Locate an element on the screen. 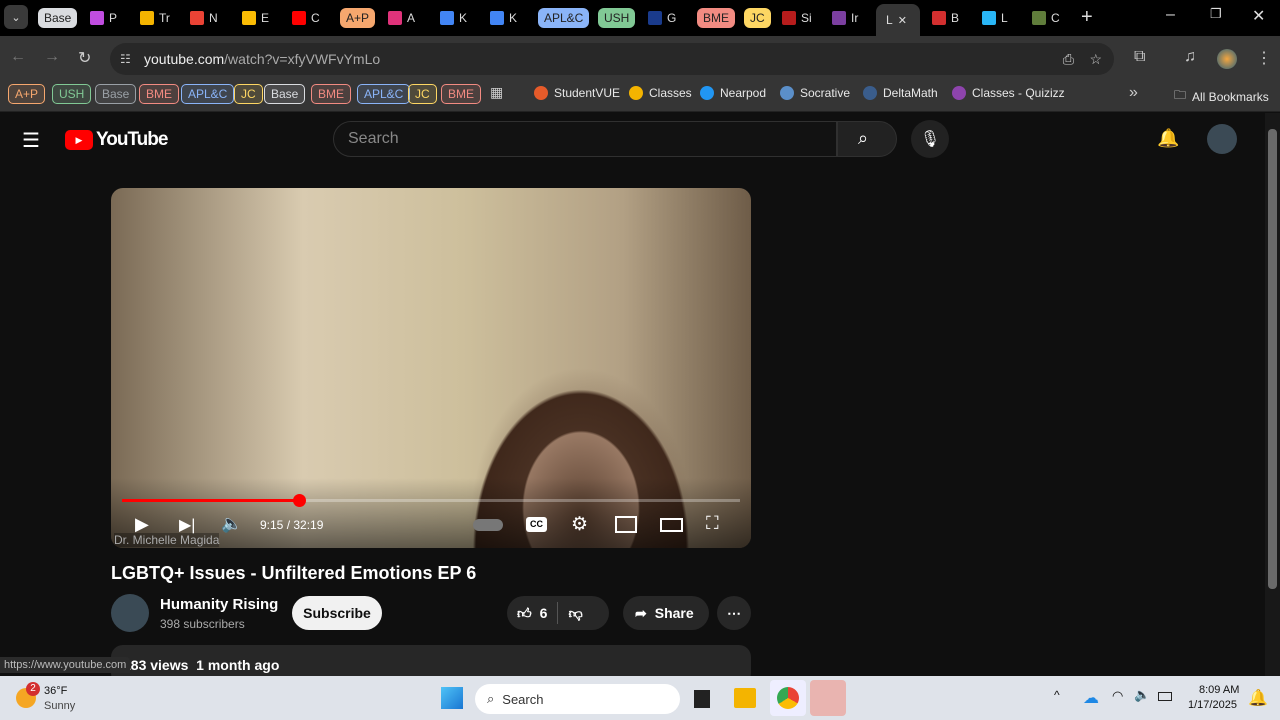  progress-bar is located at coordinates (431, 500).